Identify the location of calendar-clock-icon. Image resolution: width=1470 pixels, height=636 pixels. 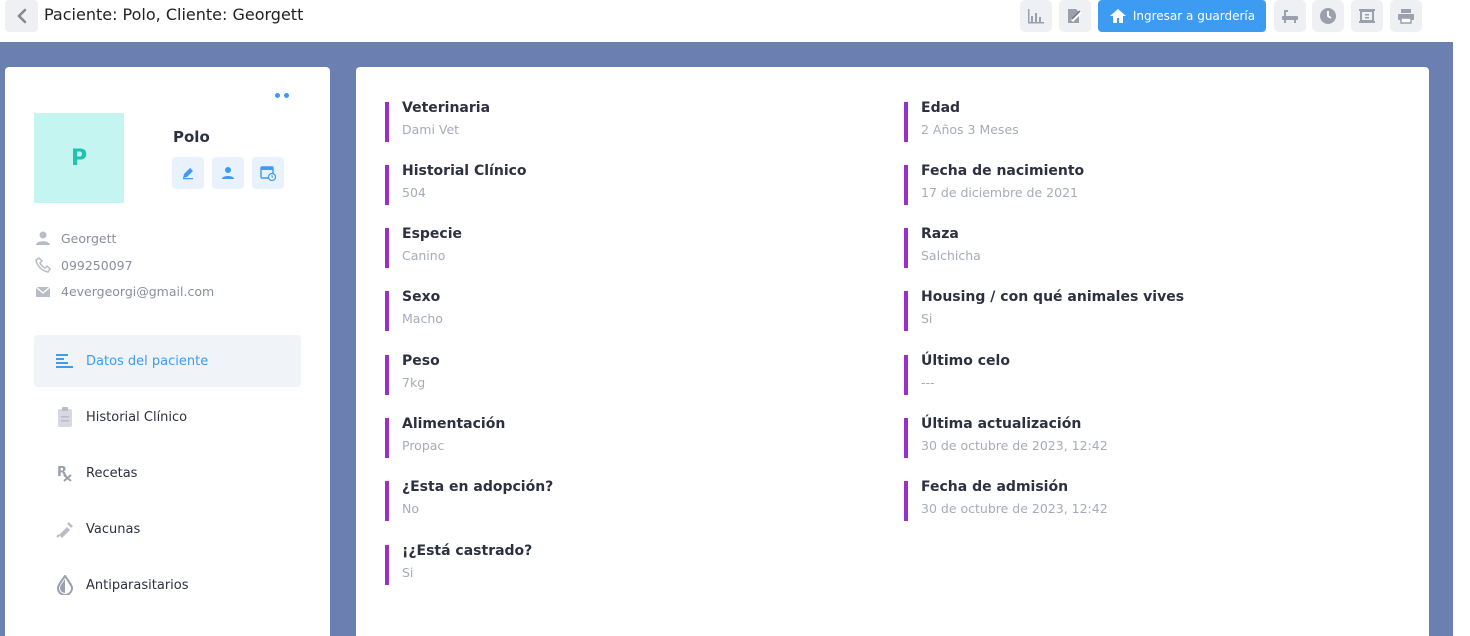
(268, 173).